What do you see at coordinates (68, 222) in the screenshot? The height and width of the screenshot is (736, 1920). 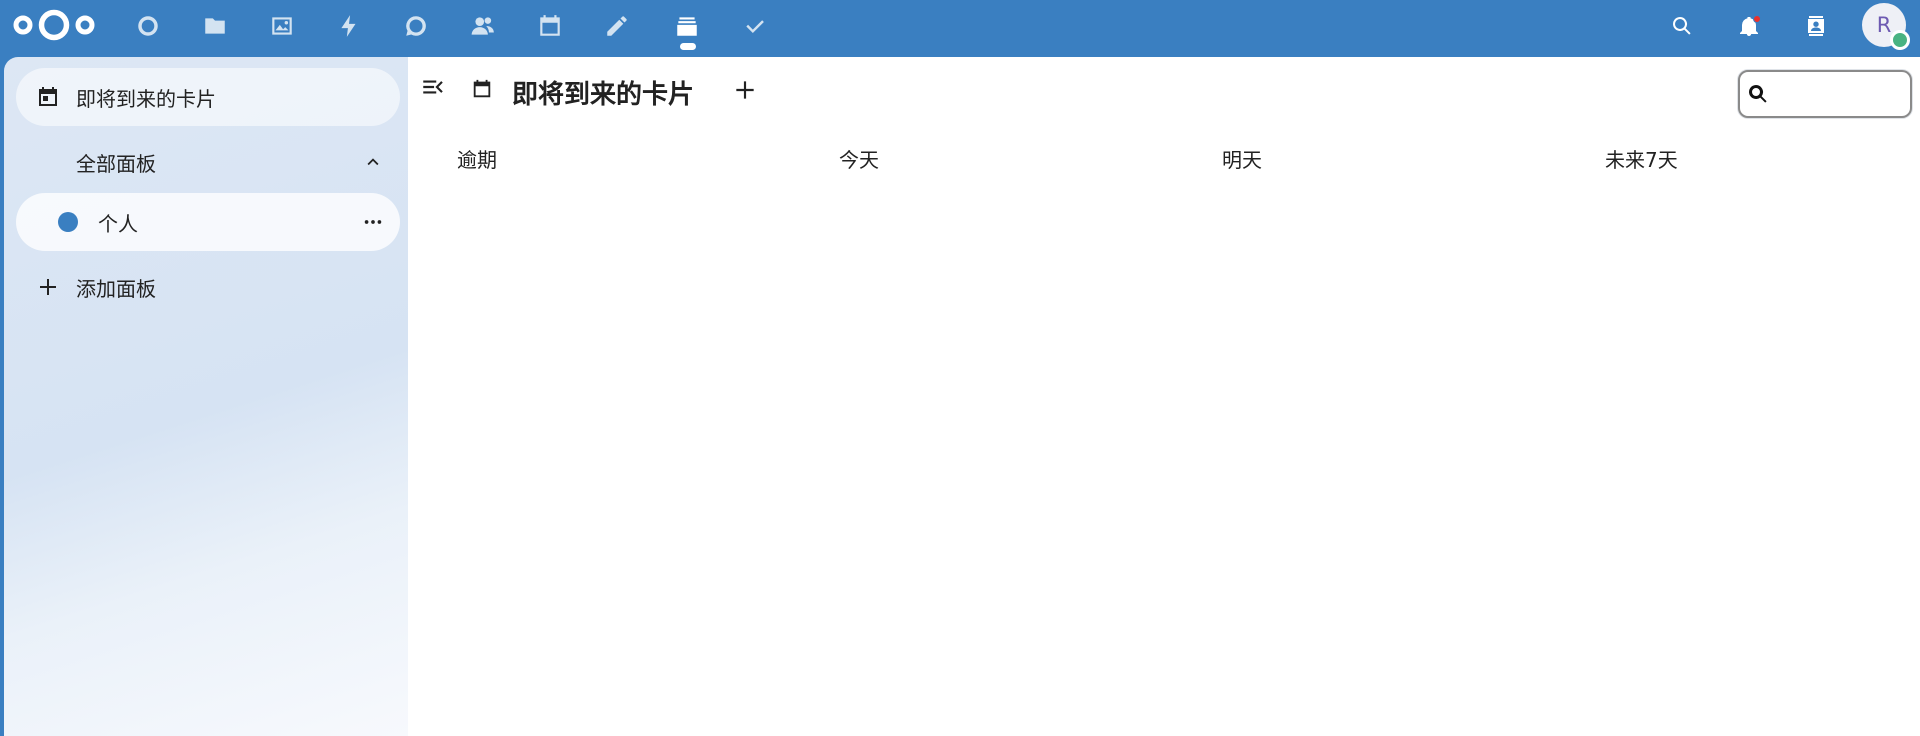 I see `board-color-dot` at bounding box center [68, 222].